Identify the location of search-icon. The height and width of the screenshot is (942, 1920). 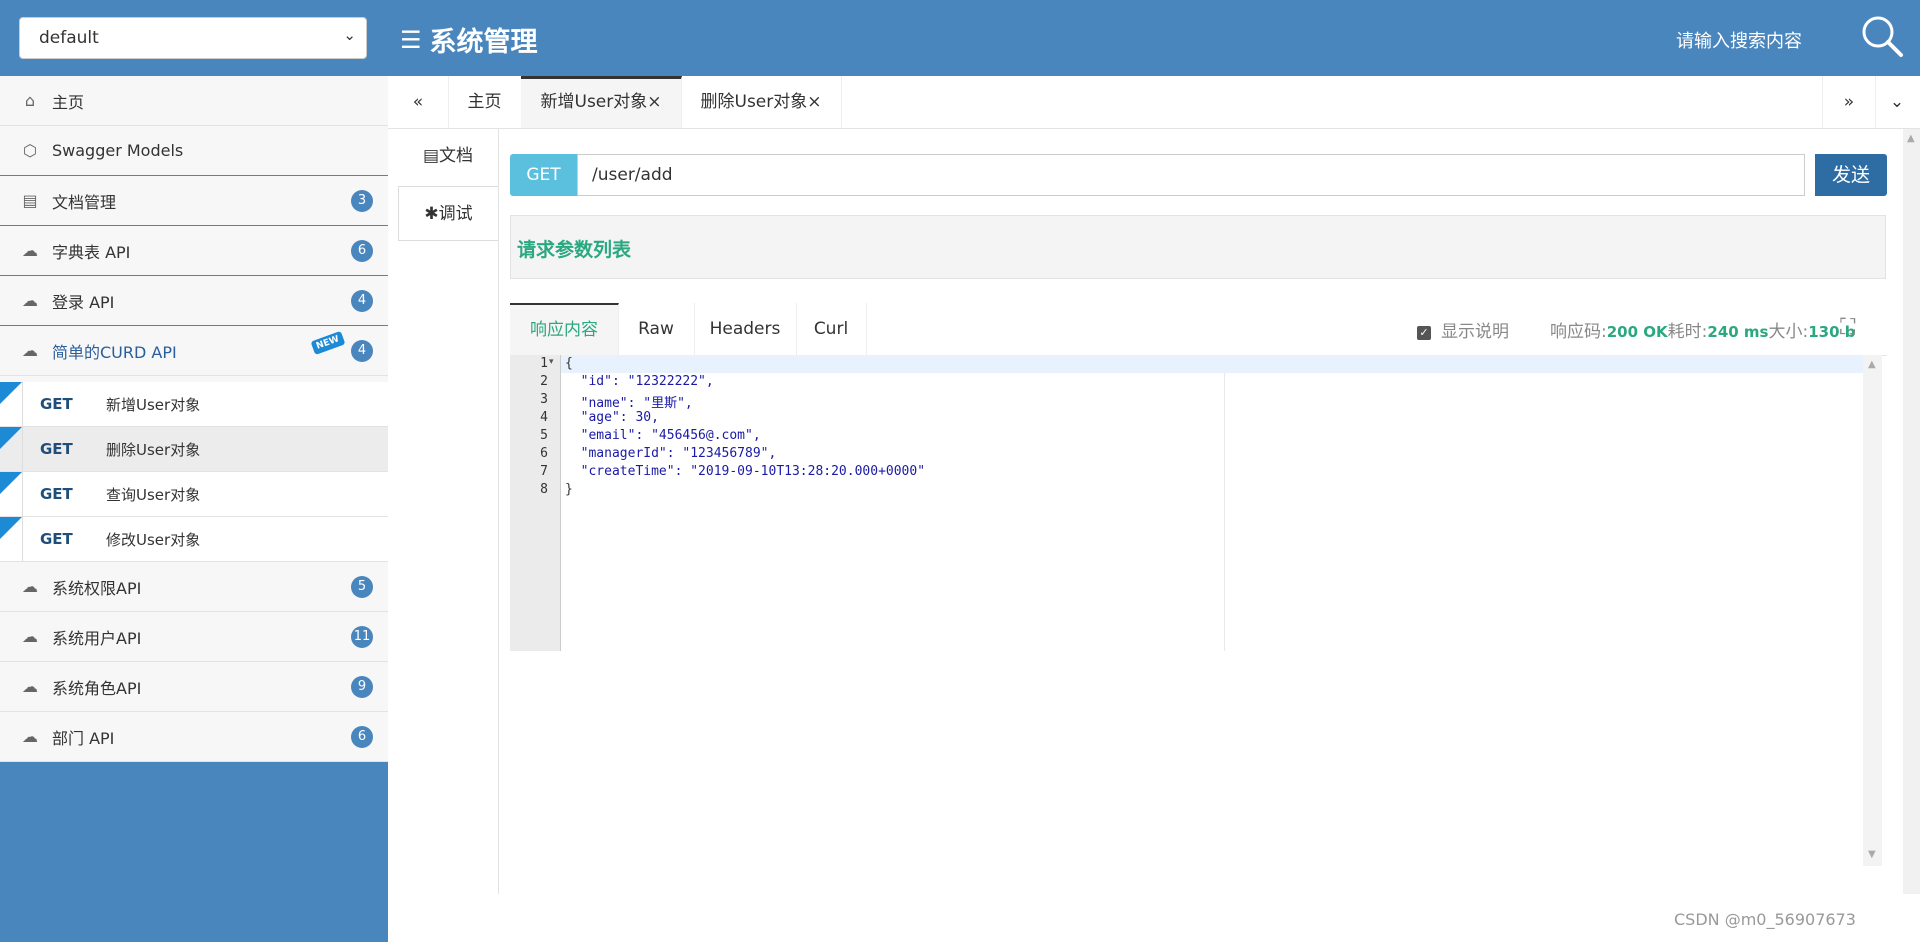
(1882, 36).